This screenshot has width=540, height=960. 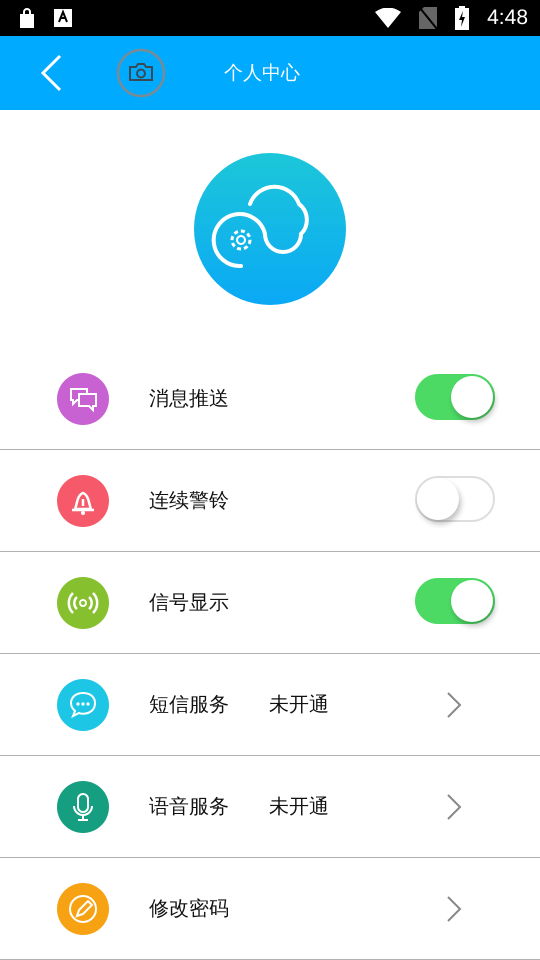 What do you see at coordinates (189, 806) in the screenshot?
I see `setting-label: 语音服务` at bounding box center [189, 806].